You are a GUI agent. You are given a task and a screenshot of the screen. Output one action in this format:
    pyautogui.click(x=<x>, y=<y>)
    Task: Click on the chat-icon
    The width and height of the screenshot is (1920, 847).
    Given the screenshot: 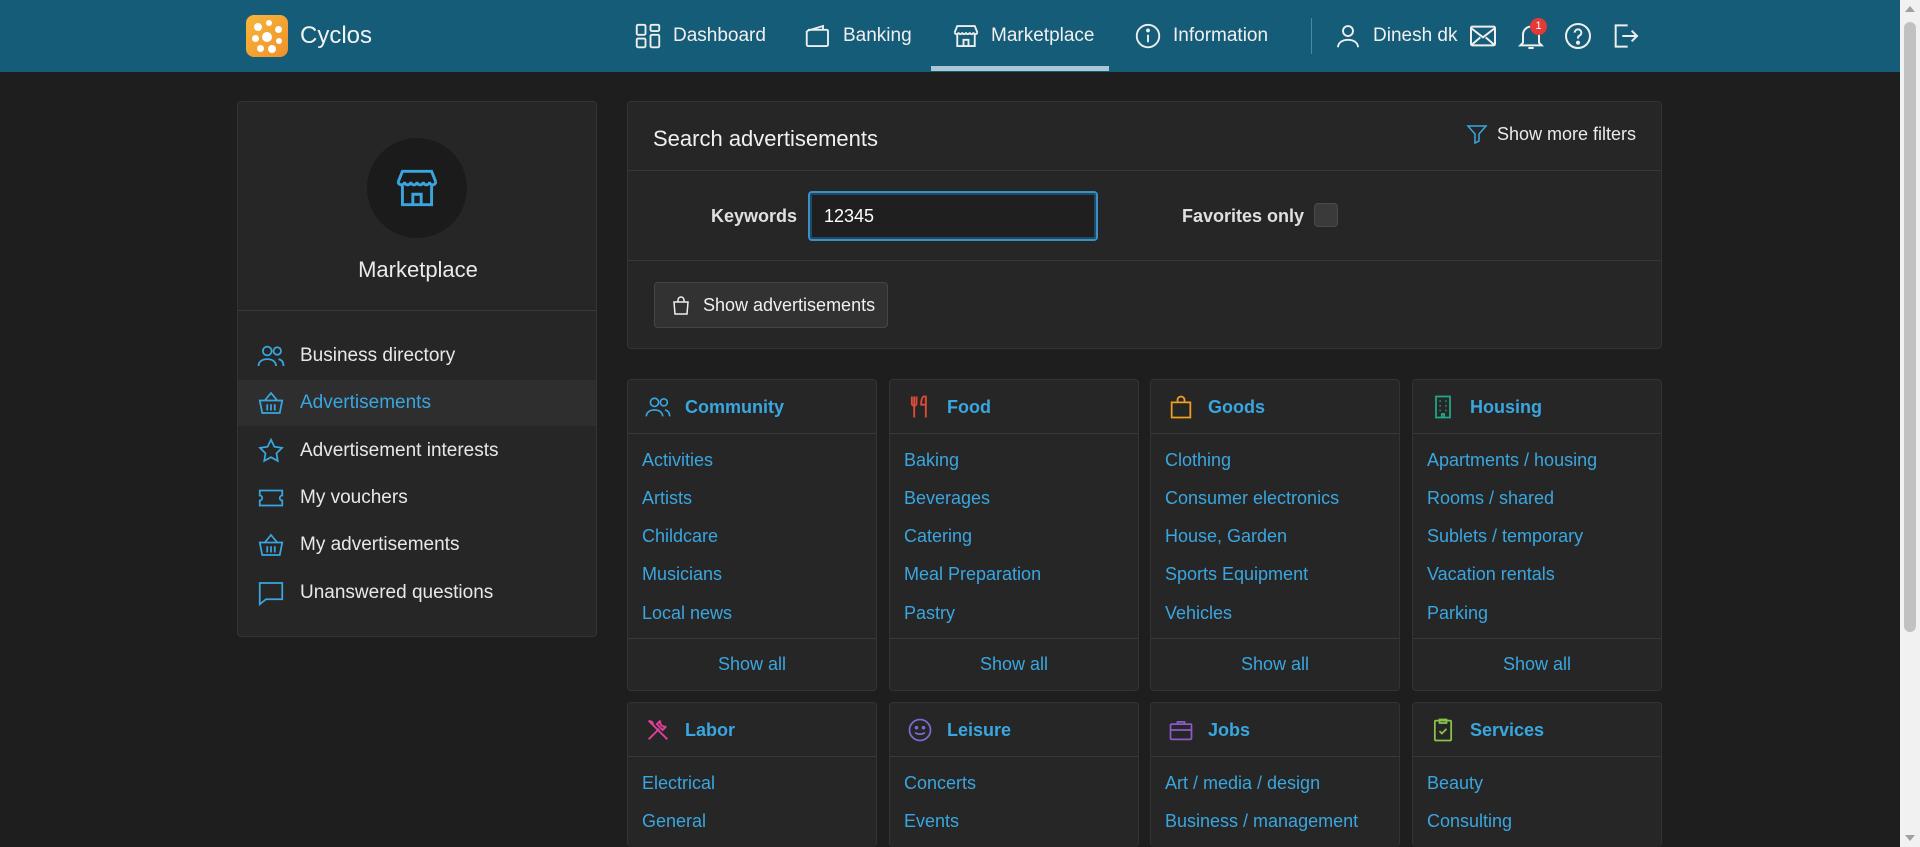 What is the action you would take?
    pyautogui.click(x=271, y=594)
    